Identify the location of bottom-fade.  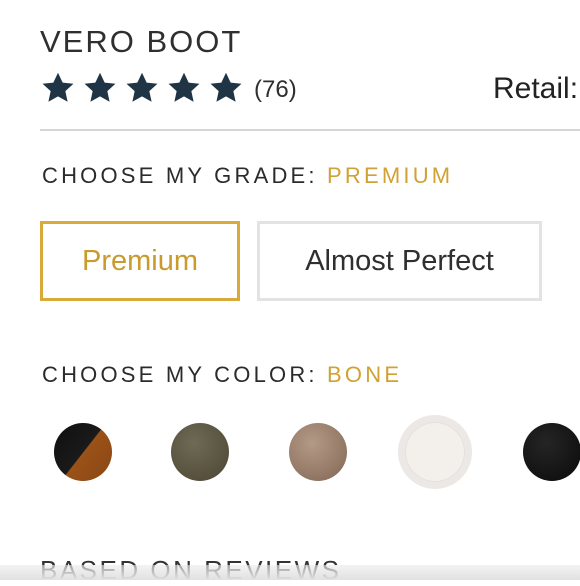
(290, 572).